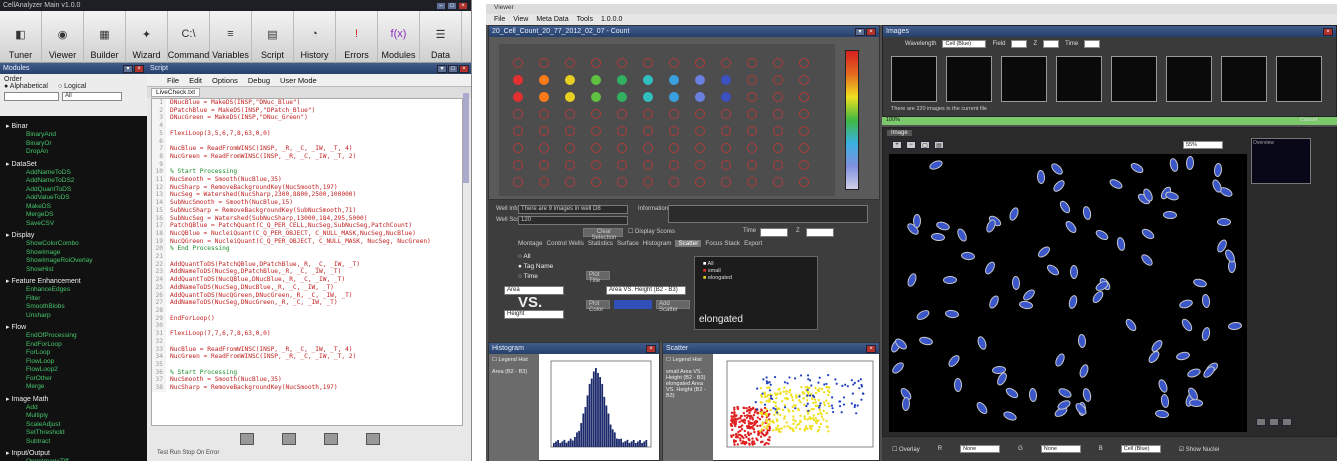 This screenshot has height=461, width=1337. Describe the element at coordinates (73, 299) in the screenshot. I see `module-item: Filter` at that location.